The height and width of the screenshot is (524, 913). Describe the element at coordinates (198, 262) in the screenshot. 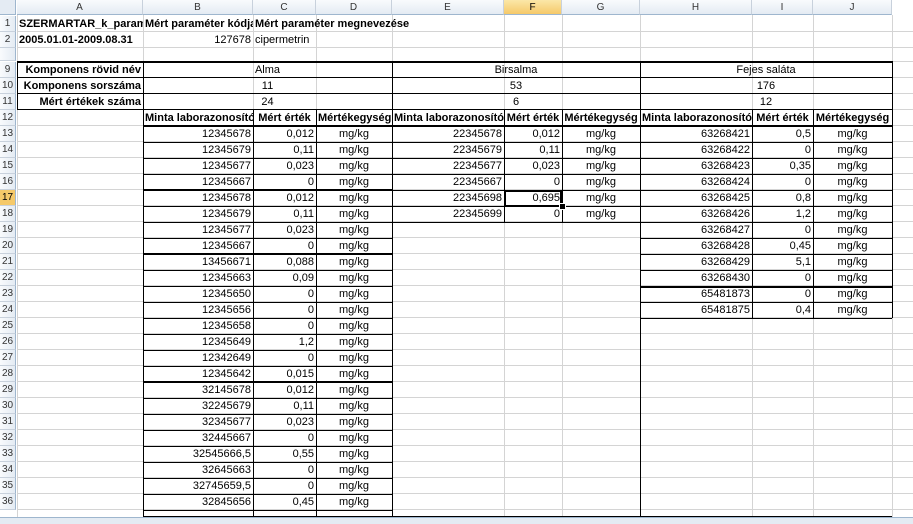

I see `sample-id-cell: 13456671` at that location.